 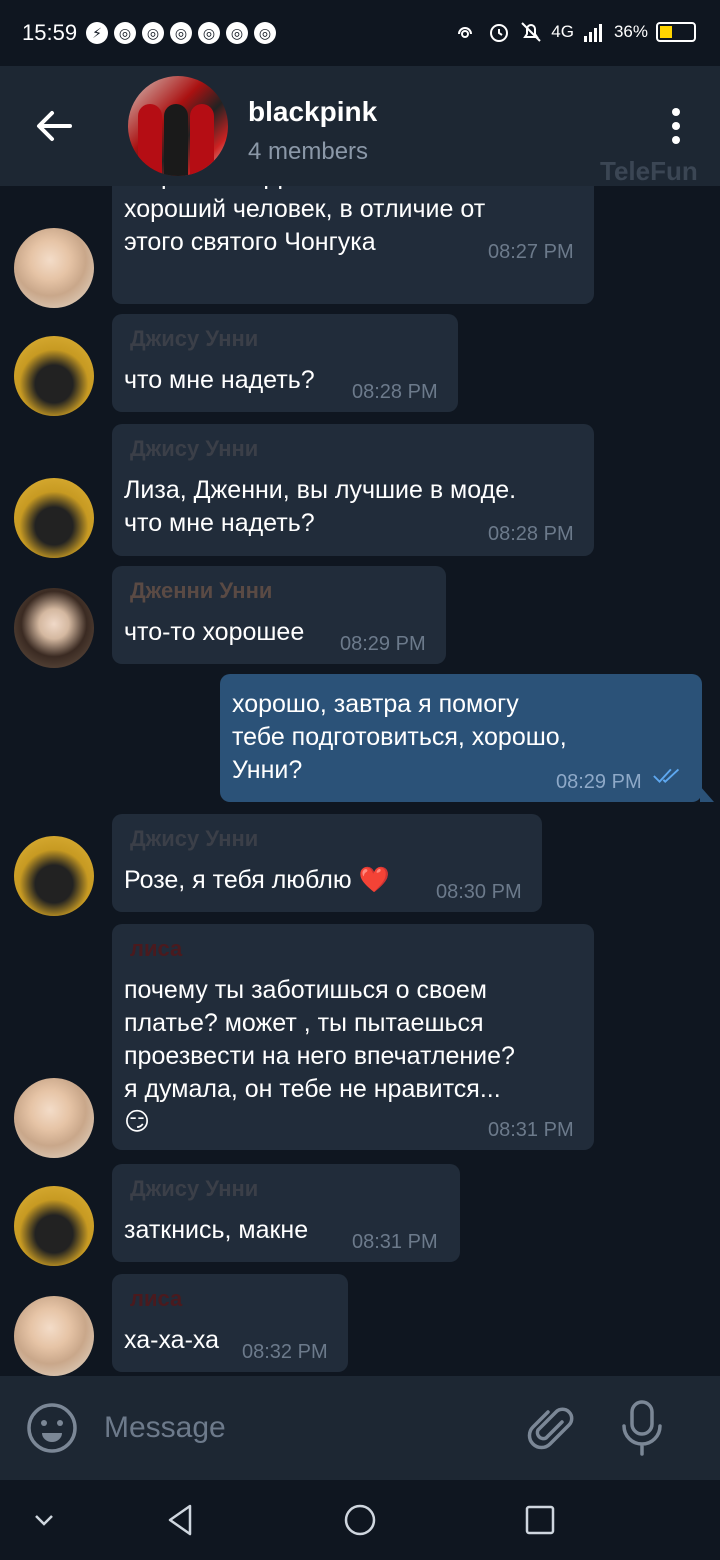 What do you see at coordinates (219, 380) in the screenshot?
I see `message-text: что мне надеть?` at bounding box center [219, 380].